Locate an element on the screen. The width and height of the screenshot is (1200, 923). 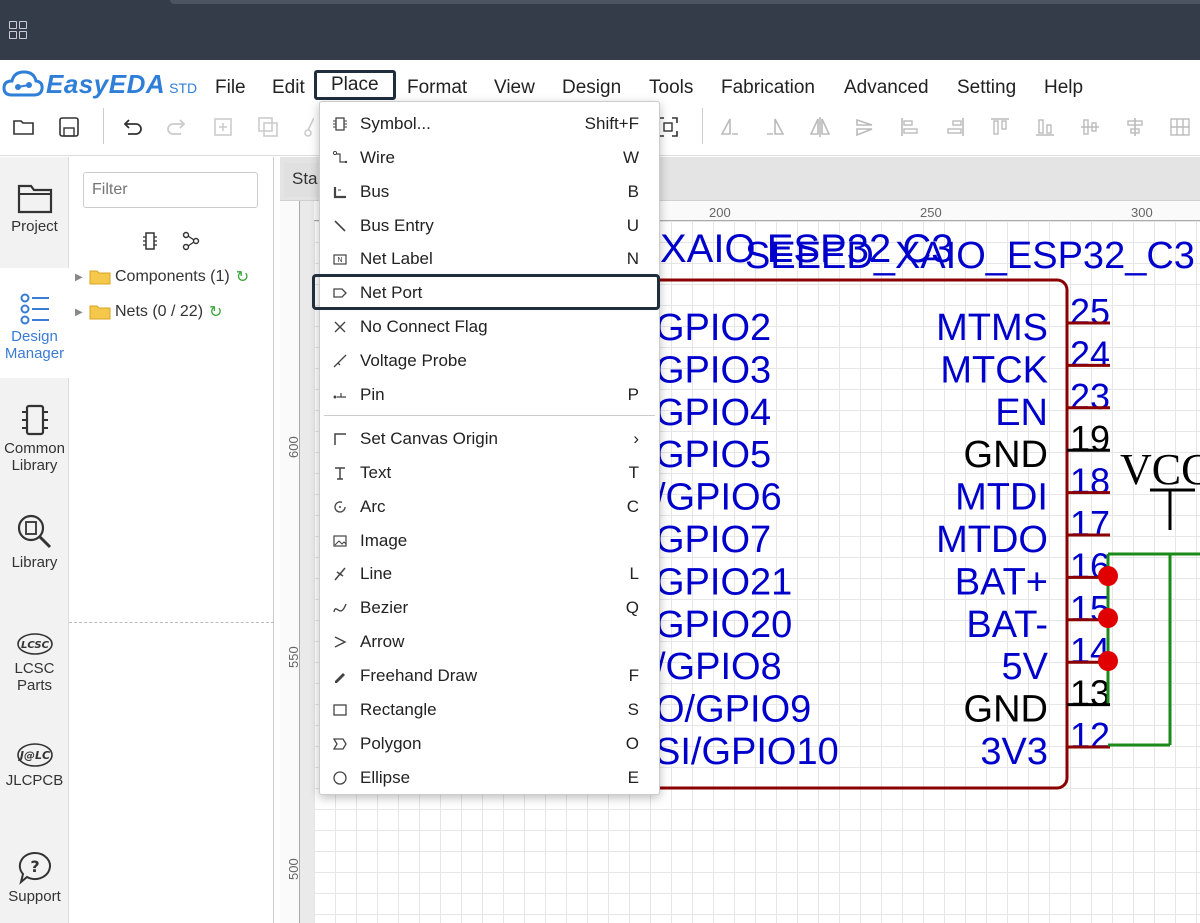
nets-view-icon is located at coordinates (191, 241).